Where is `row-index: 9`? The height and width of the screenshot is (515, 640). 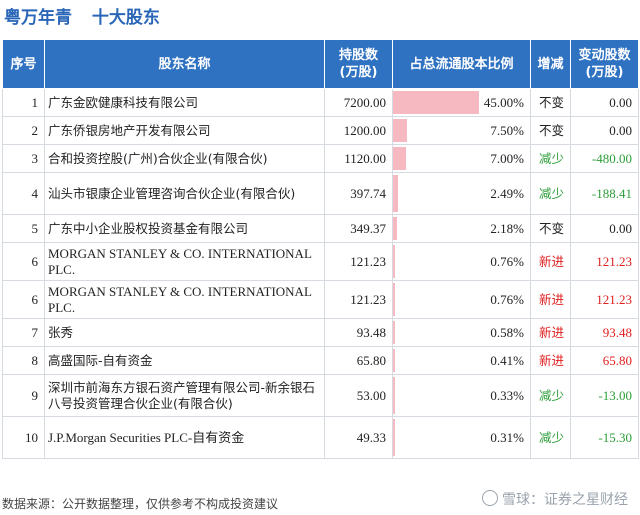
row-index: 9 is located at coordinates (23, 395).